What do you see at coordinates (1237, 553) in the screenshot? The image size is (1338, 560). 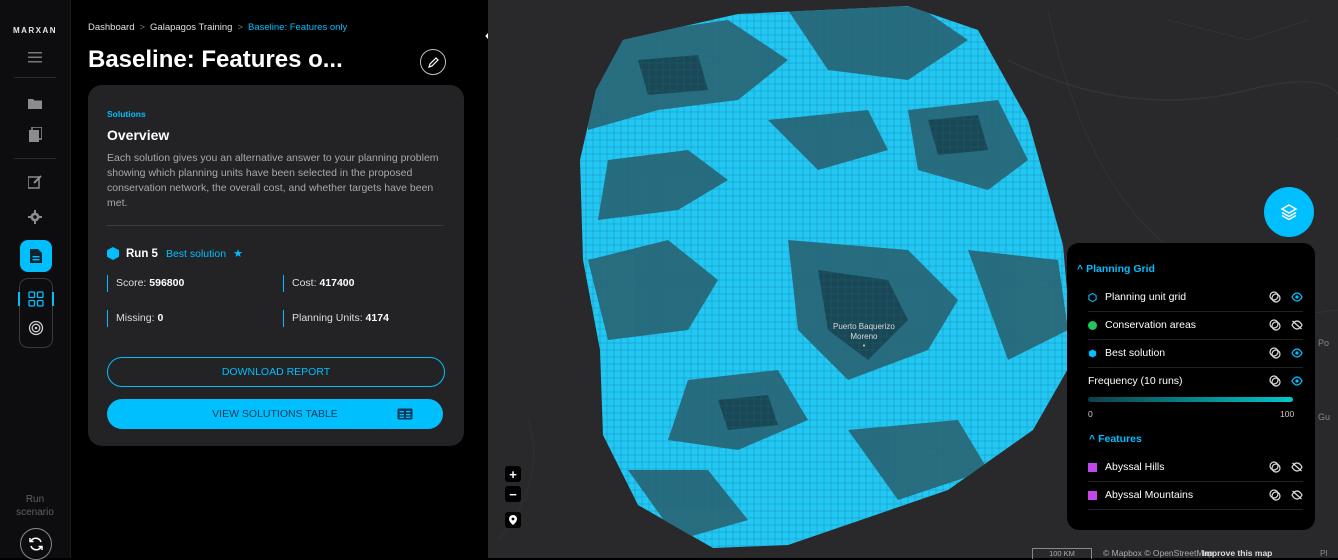 I see `improve-map-link: Improve this map` at bounding box center [1237, 553].